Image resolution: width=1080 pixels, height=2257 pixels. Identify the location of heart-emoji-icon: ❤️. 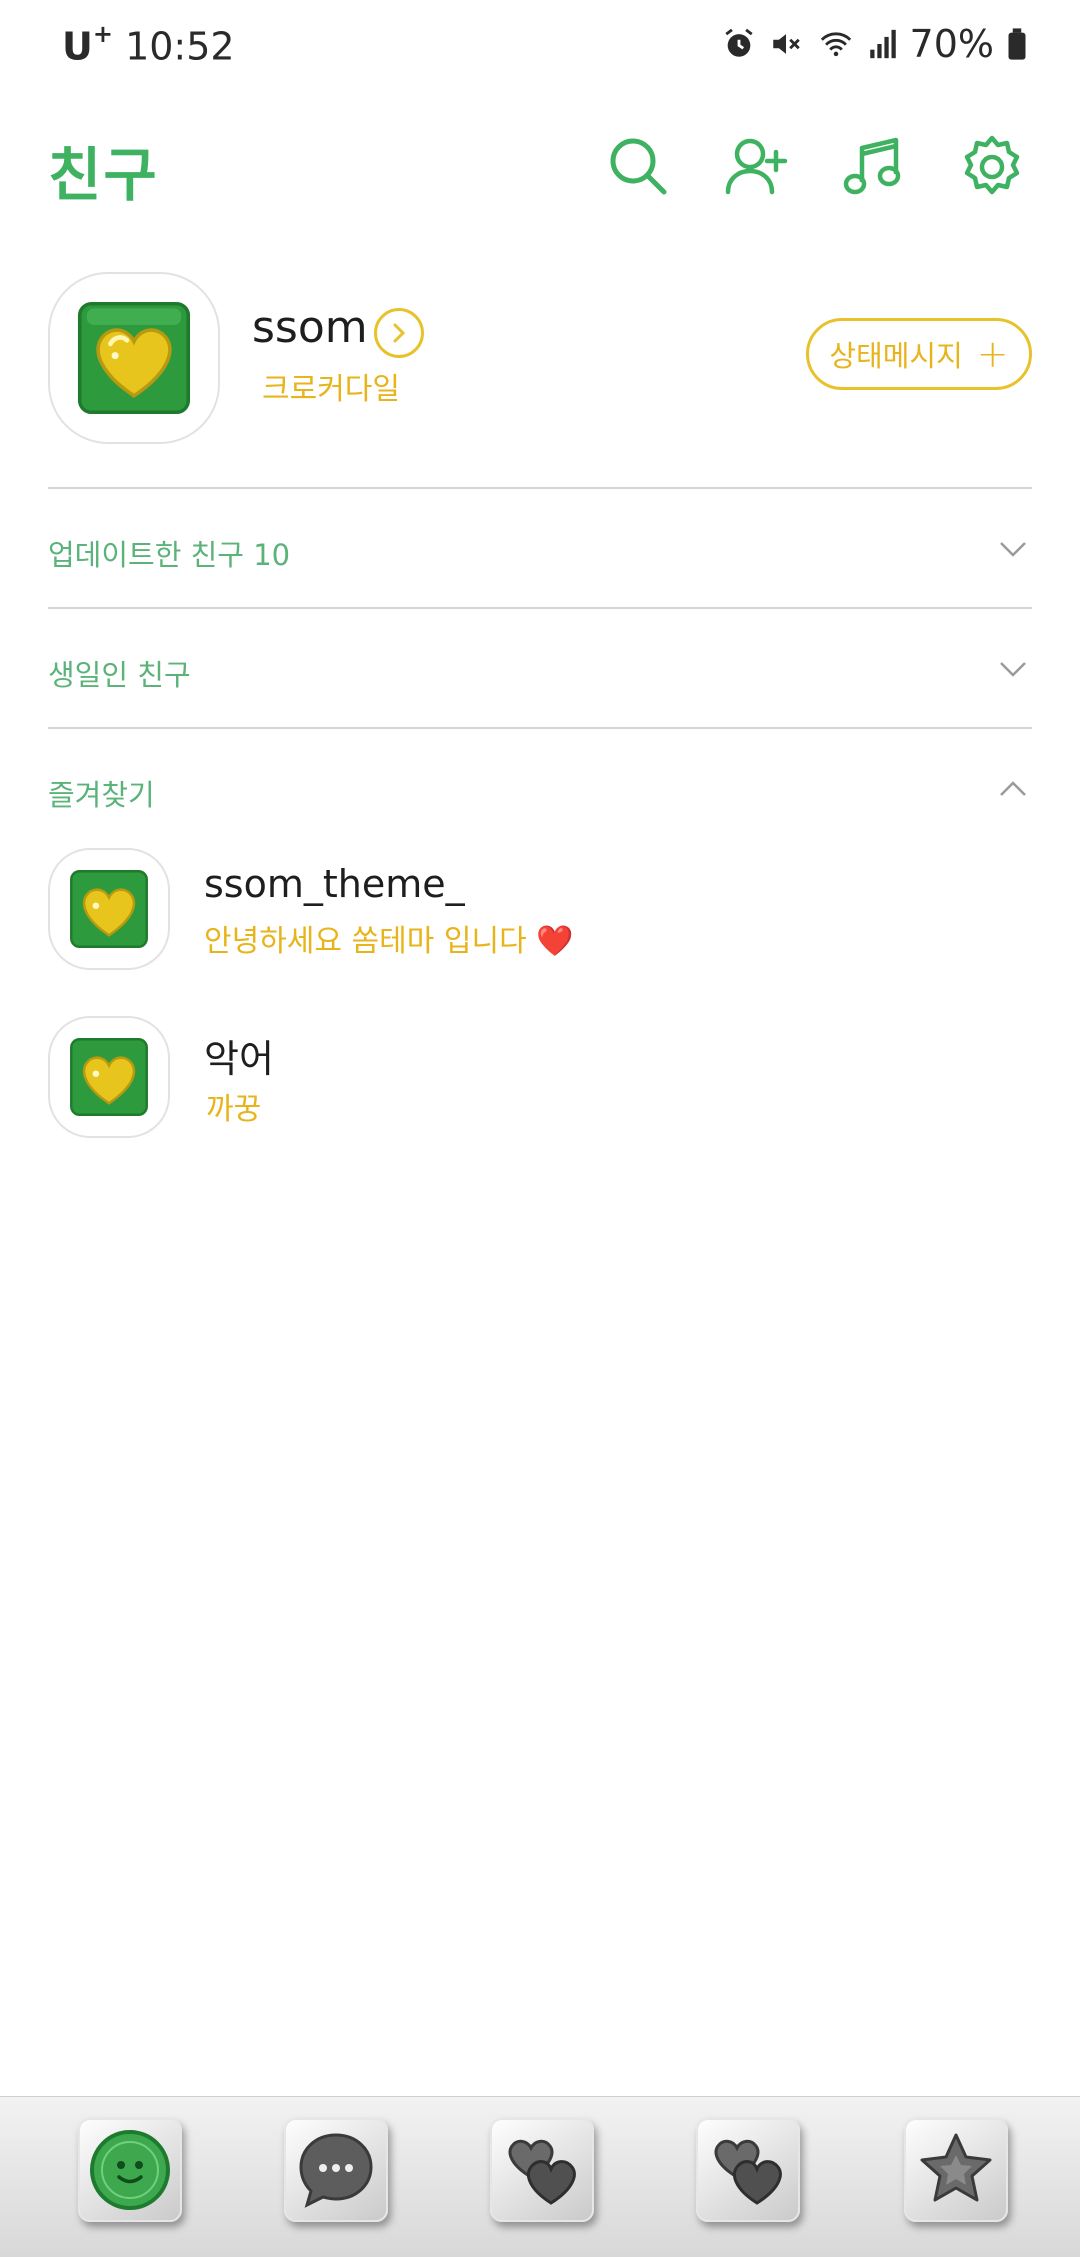
(555, 941).